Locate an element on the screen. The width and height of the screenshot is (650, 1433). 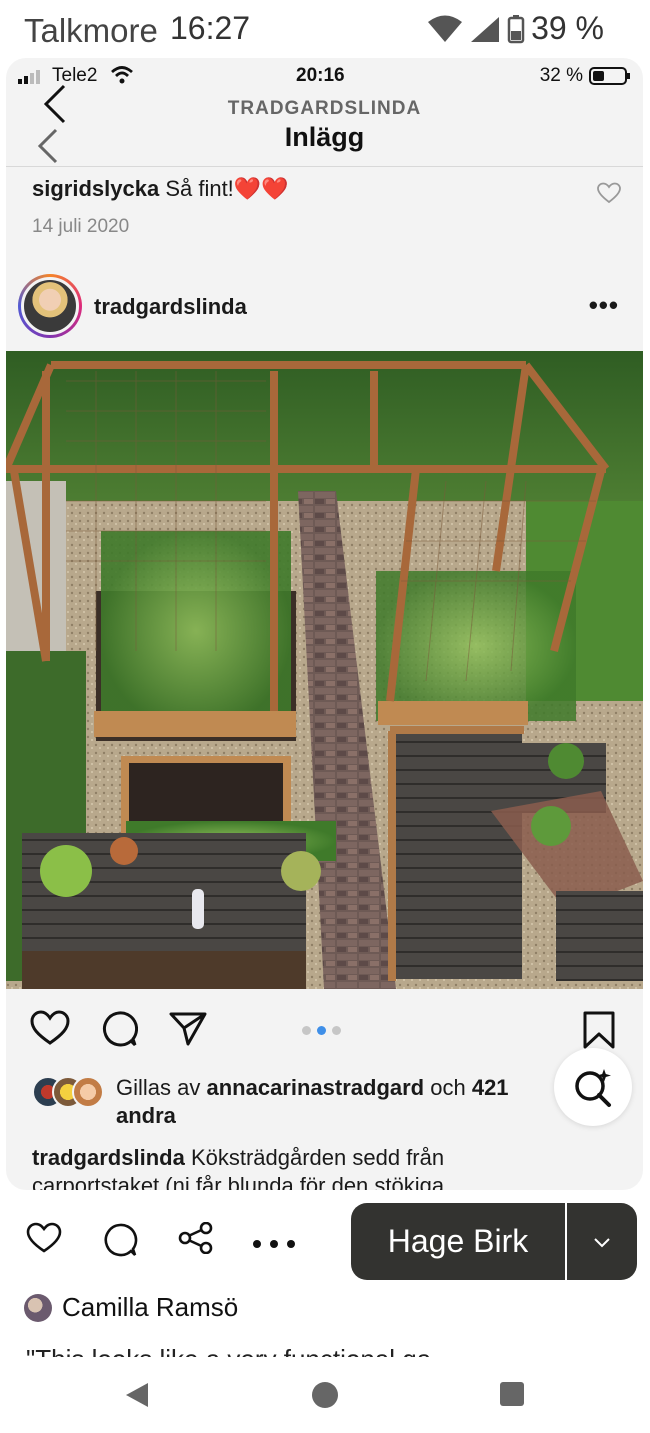
outer-status-icons: 39 % is located at coordinates (515, 28).